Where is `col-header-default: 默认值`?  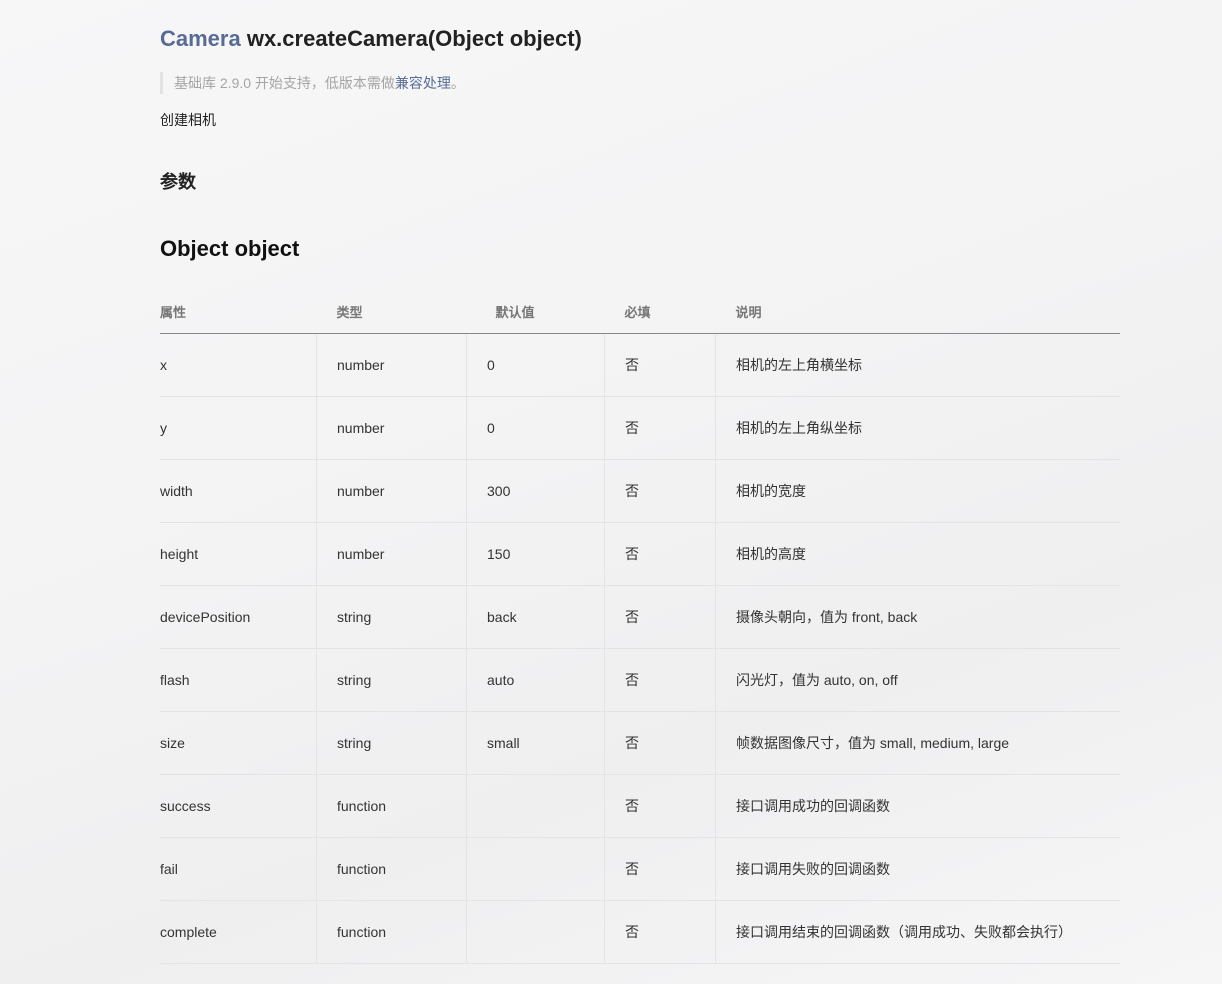 col-header-default: 默认值 is located at coordinates (535, 312).